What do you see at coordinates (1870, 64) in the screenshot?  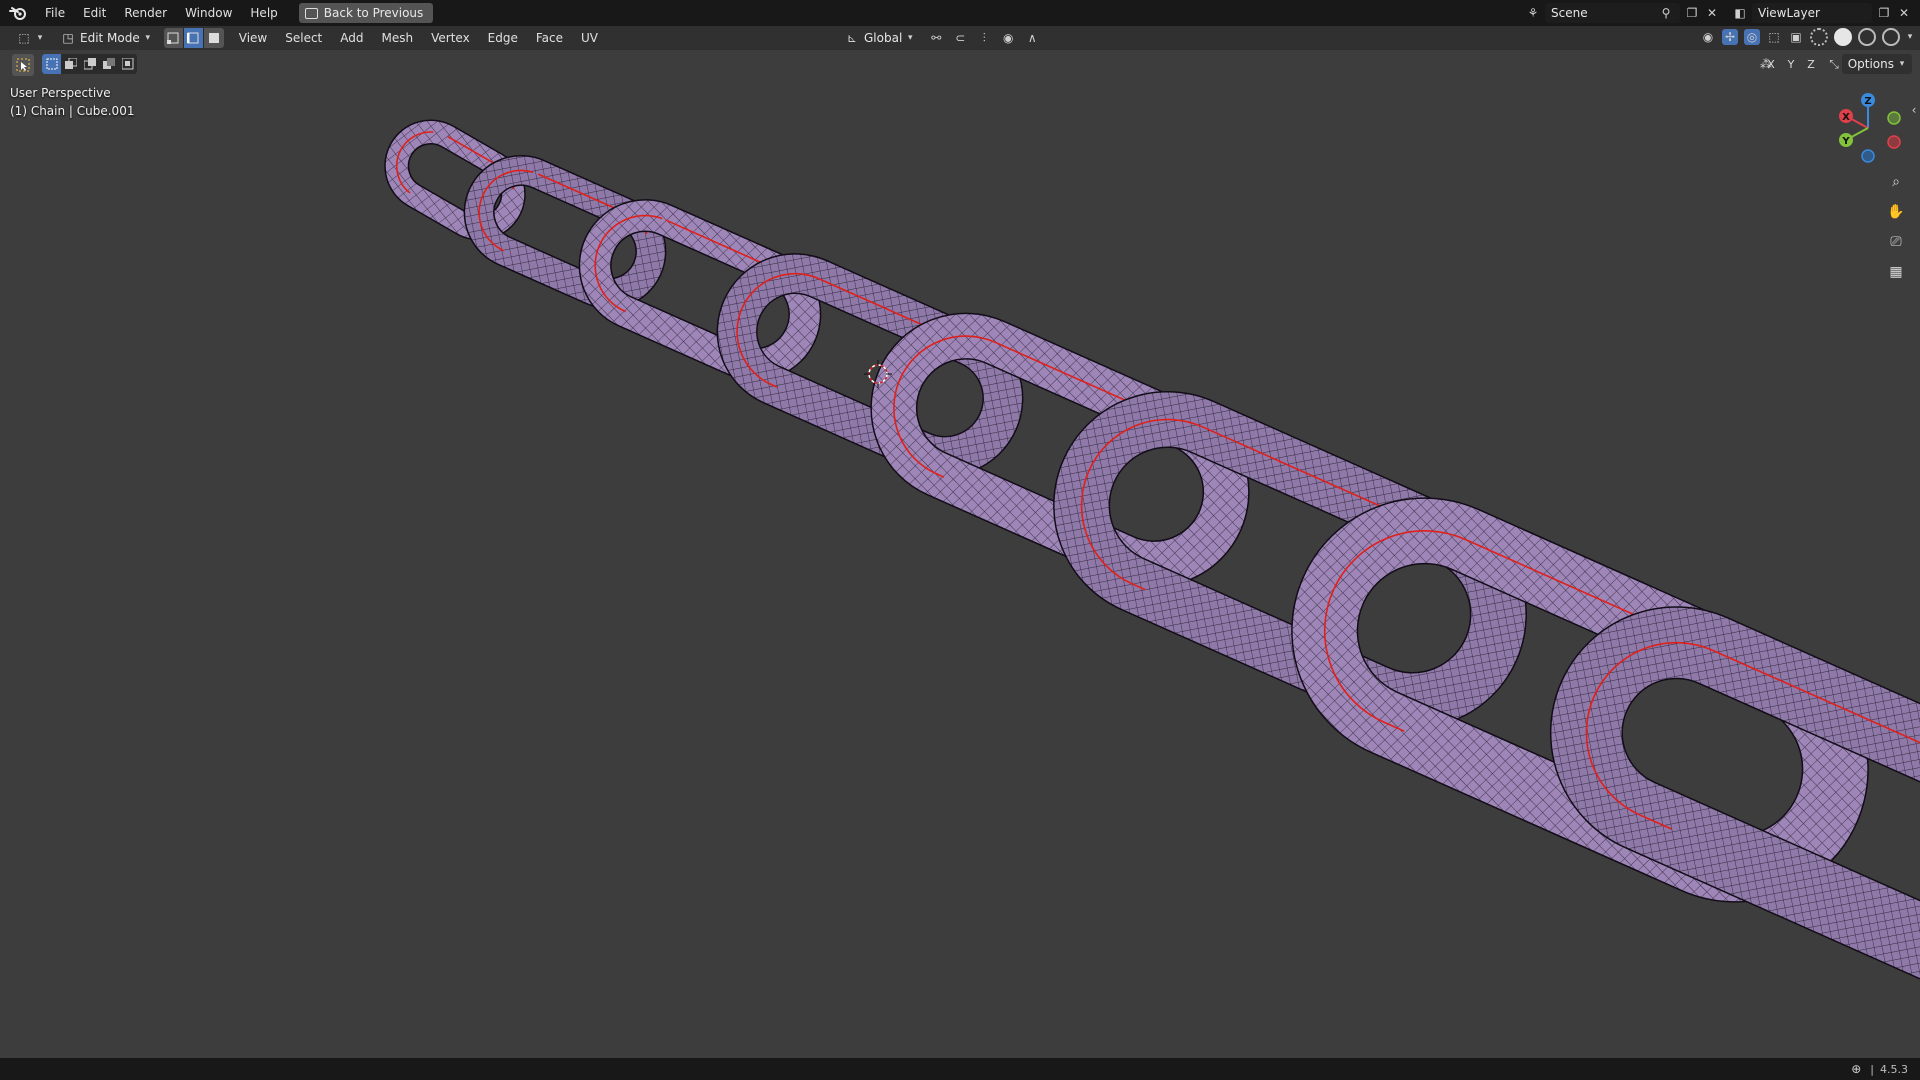 I see `options-label: Options` at bounding box center [1870, 64].